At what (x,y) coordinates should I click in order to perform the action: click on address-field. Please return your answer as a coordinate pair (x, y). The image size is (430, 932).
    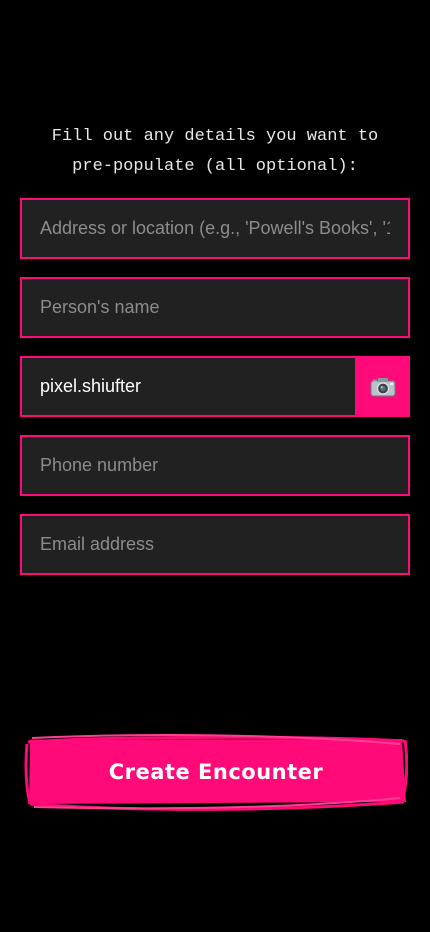
    Looking at the image, I should click on (215, 228).